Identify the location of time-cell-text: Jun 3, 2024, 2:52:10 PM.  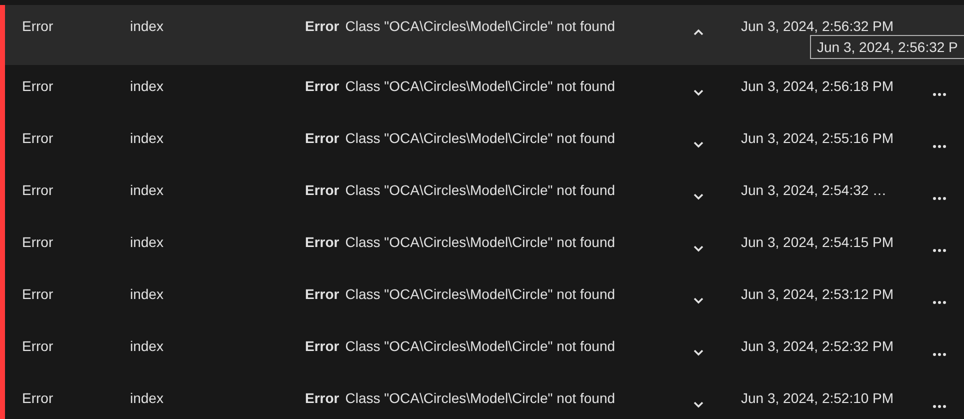
(818, 398).